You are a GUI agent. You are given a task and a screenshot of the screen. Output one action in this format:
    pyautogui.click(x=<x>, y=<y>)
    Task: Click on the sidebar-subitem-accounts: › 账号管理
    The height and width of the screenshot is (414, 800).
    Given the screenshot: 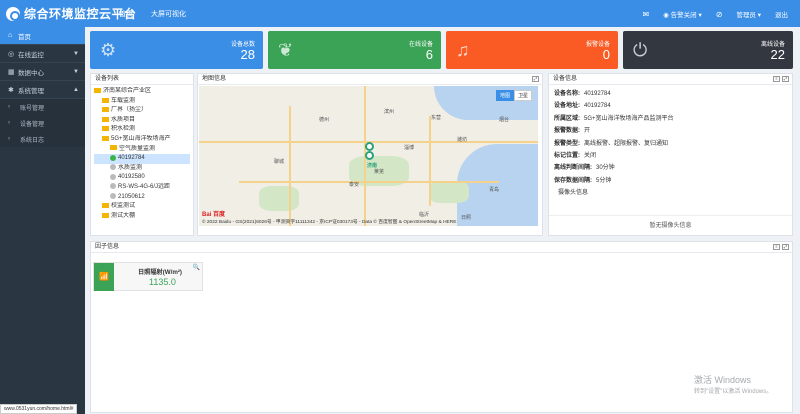 What is the action you would take?
    pyautogui.click(x=42, y=107)
    